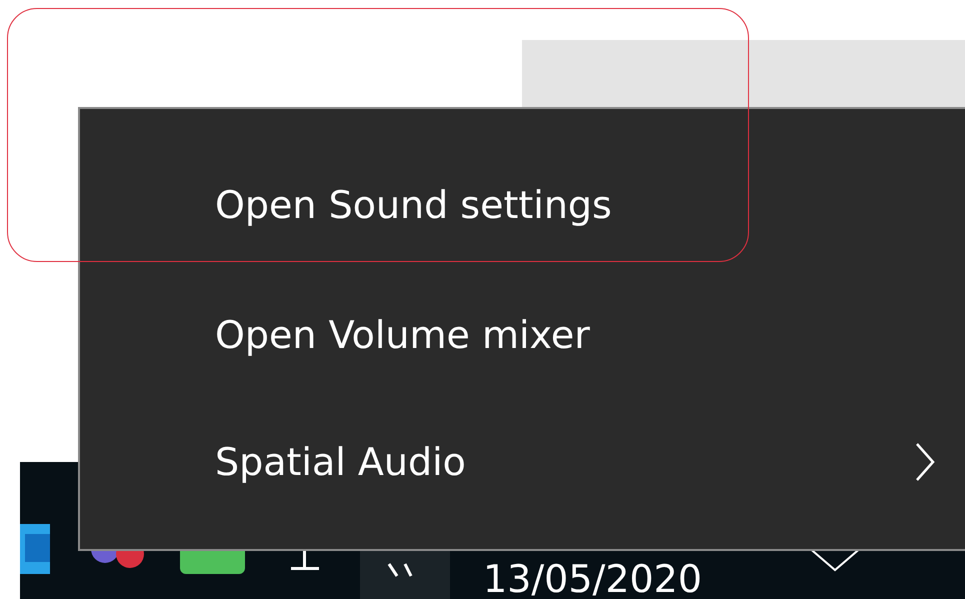  I want to click on speaker-icon, so click(400, 570).